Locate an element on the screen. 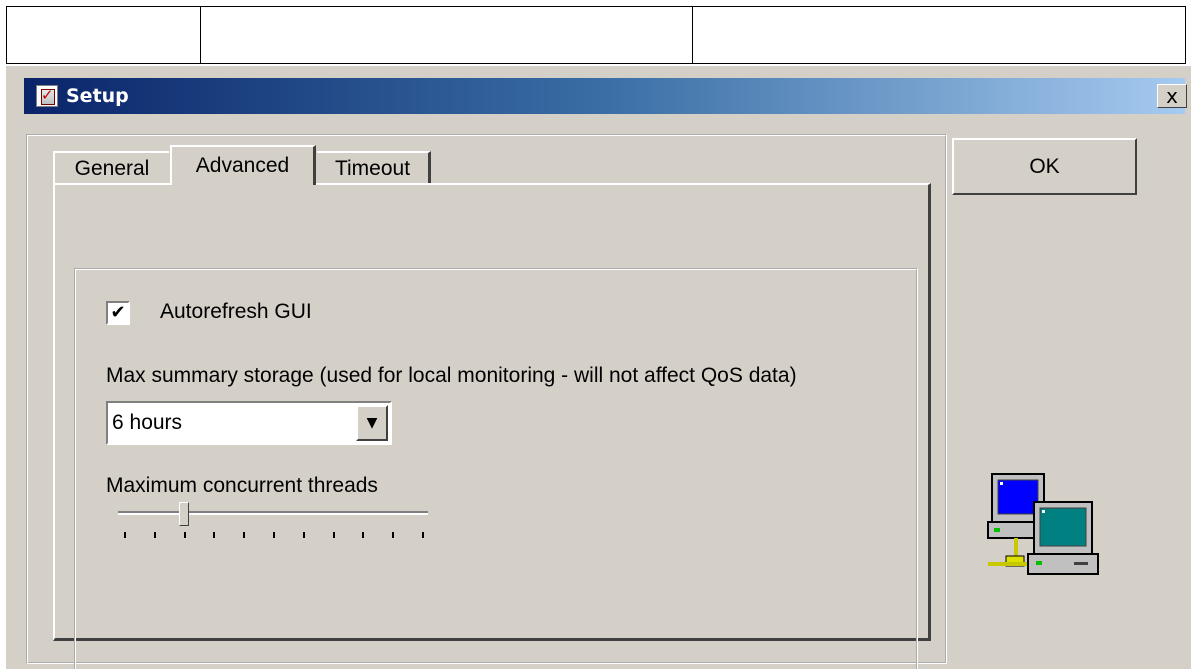  max-summary-storage-select: 6 hours ▼ is located at coordinates (249, 423).